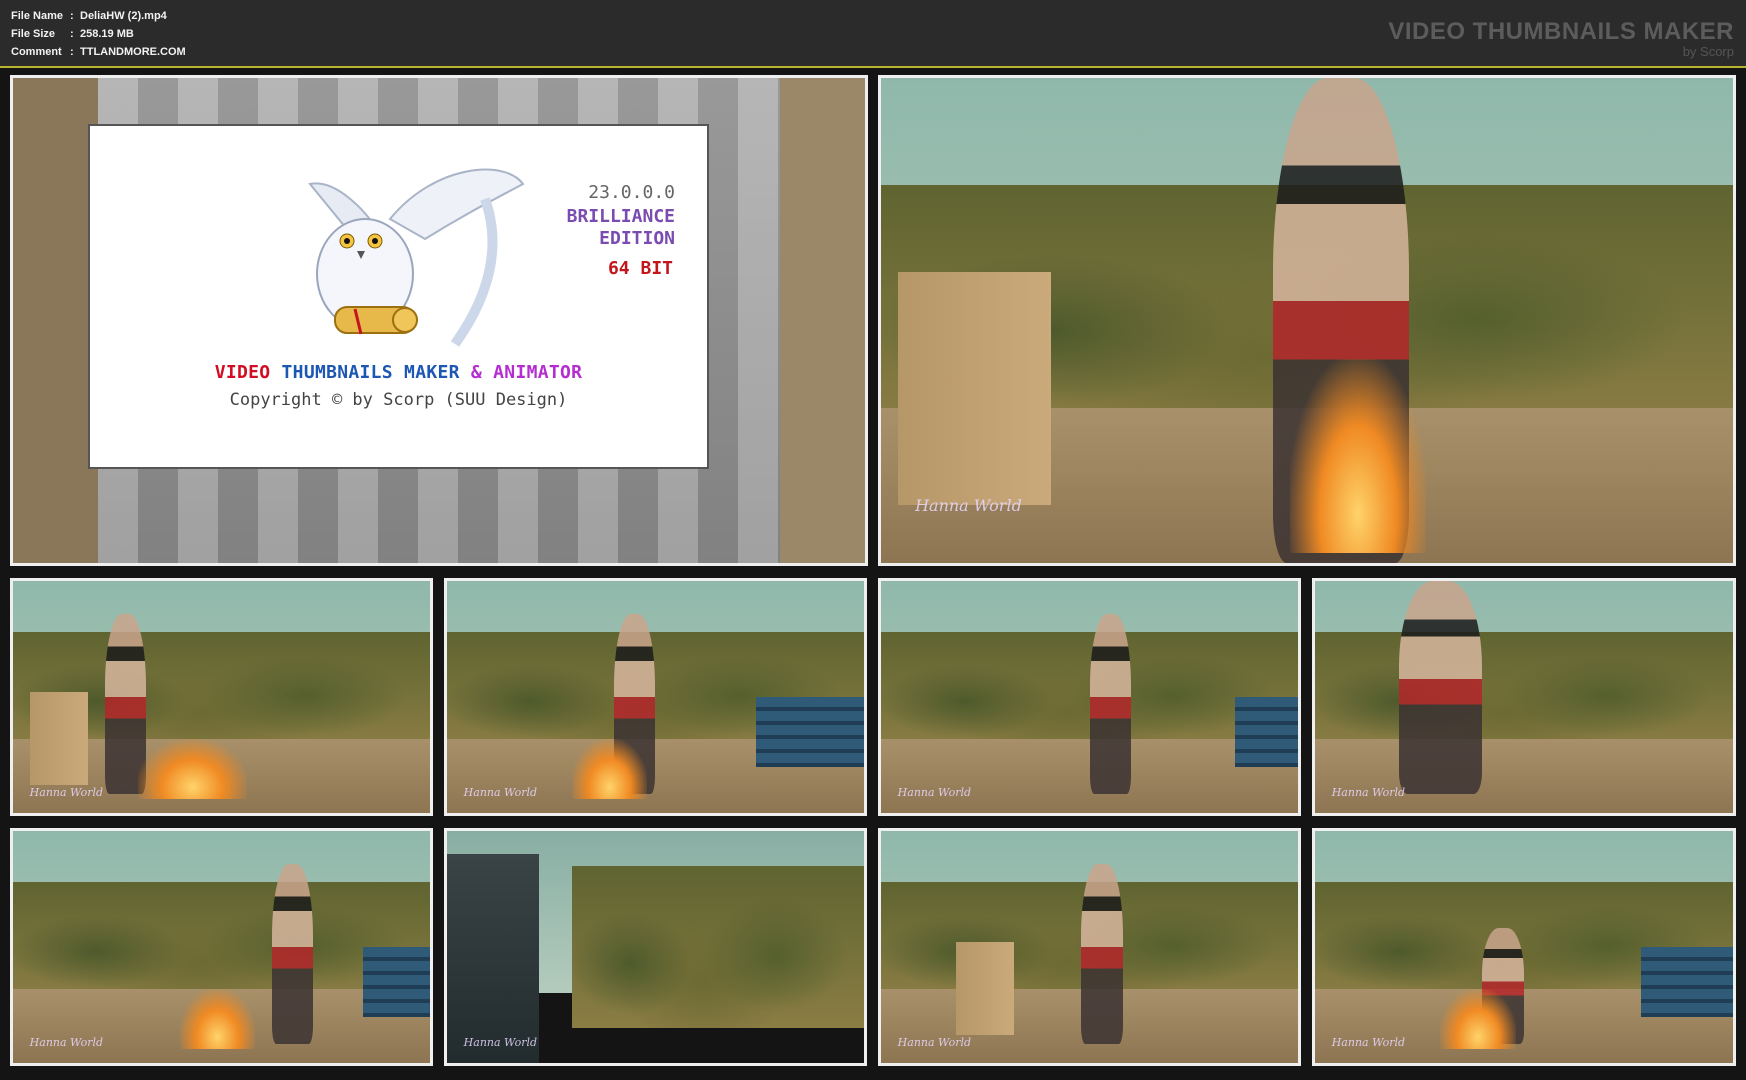  I want to click on comment-row: Comment : TTLANDMORE.COM, so click(98, 52).